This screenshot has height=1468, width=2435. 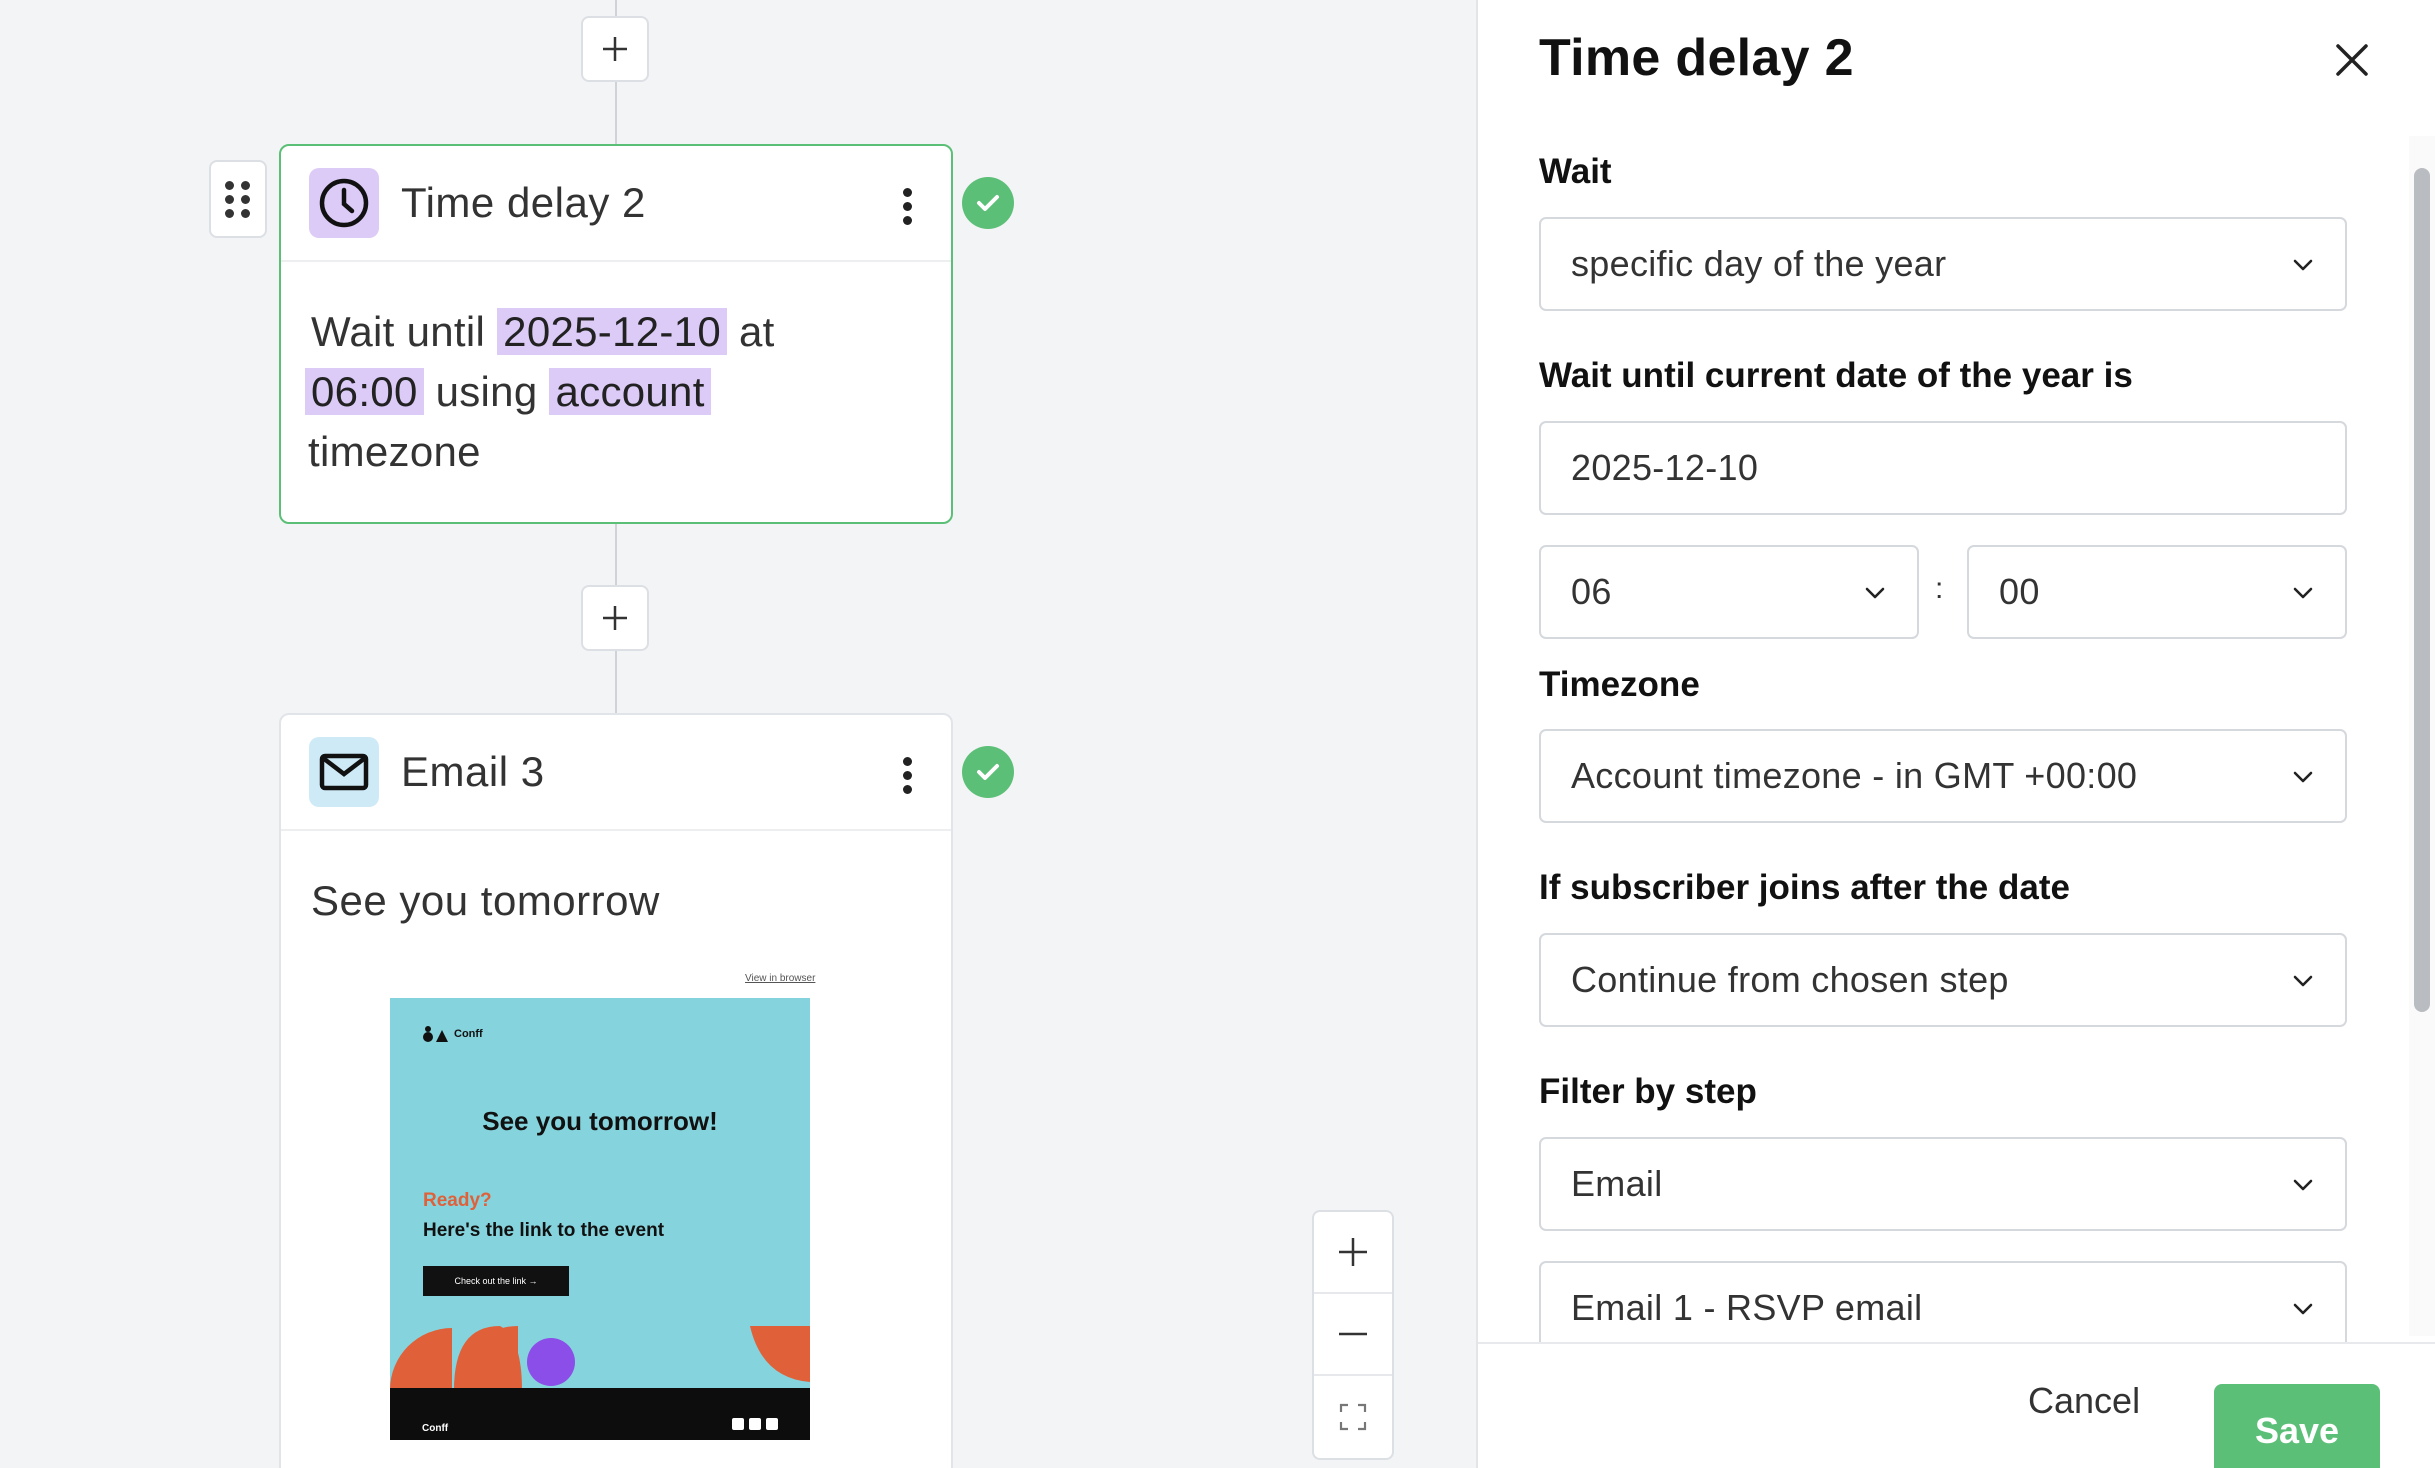 I want to click on input-value: 2025-12-10, so click(x=1665, y=467).